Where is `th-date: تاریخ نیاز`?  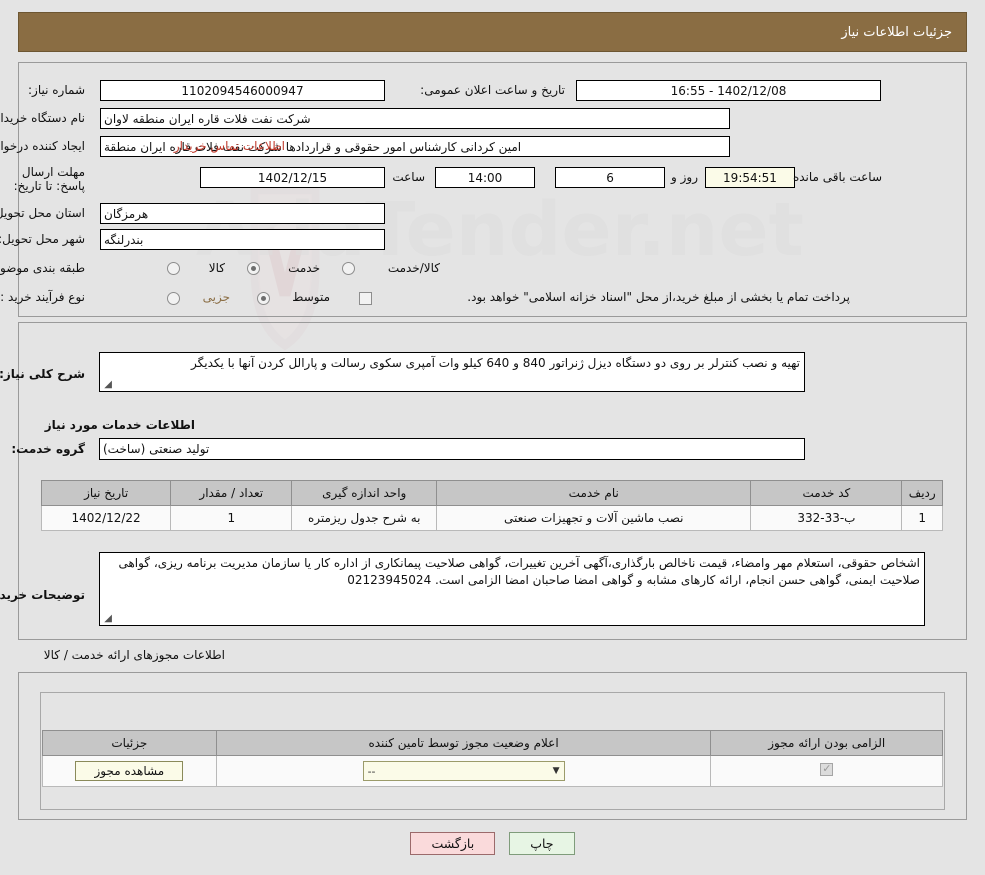 th-date: تاریخ نیاز is located at coordinates (106, 493).